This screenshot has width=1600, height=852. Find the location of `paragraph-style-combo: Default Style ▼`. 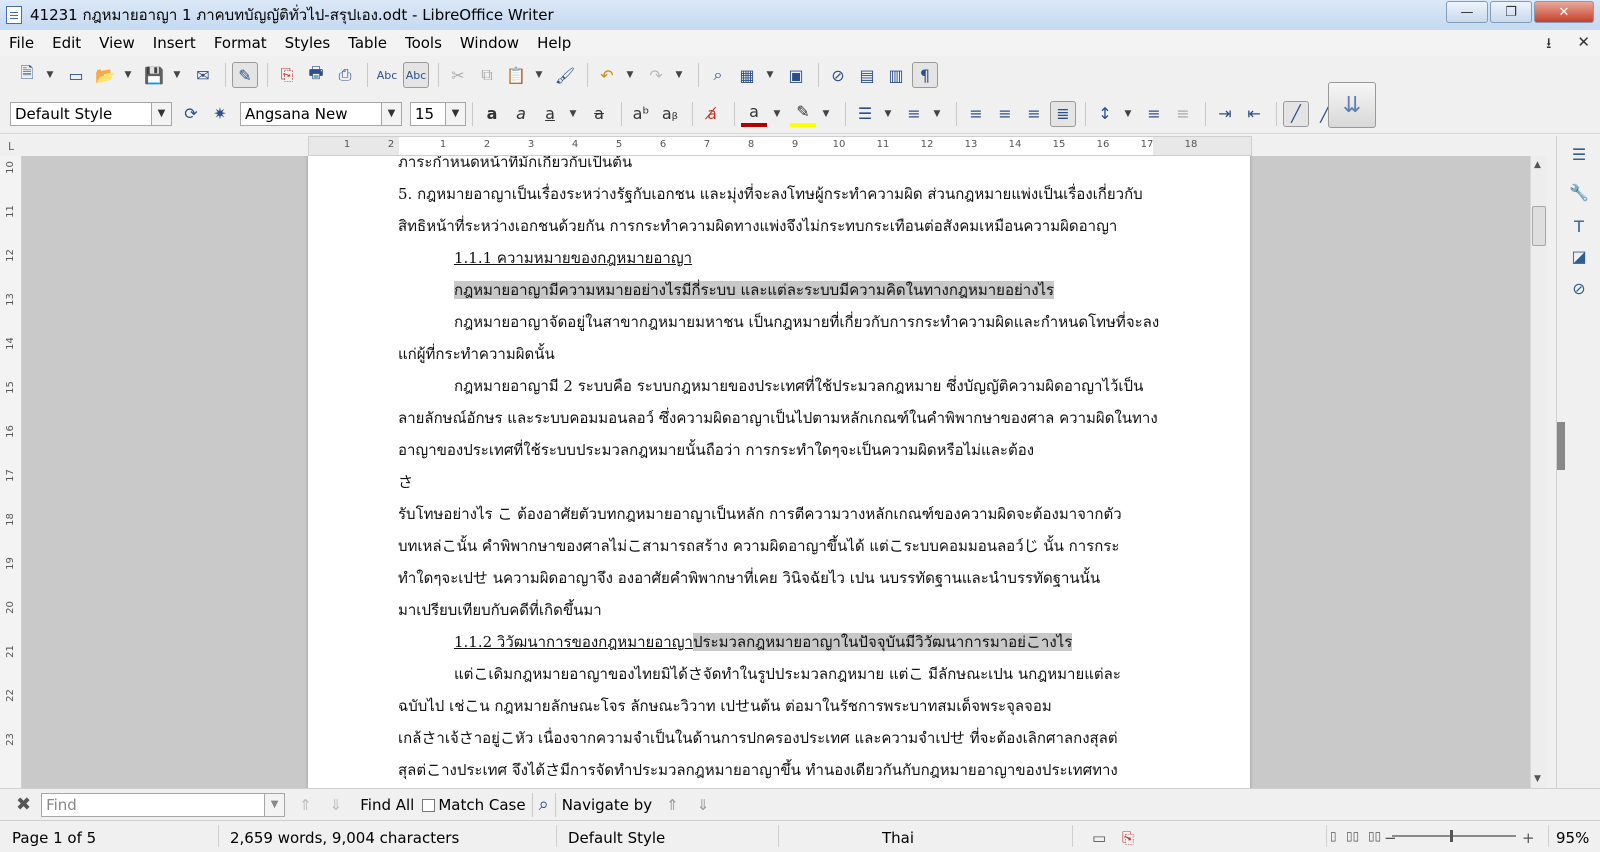

paragraph-style-combo: Default Style ▼ is located at coordinates (91, 113).